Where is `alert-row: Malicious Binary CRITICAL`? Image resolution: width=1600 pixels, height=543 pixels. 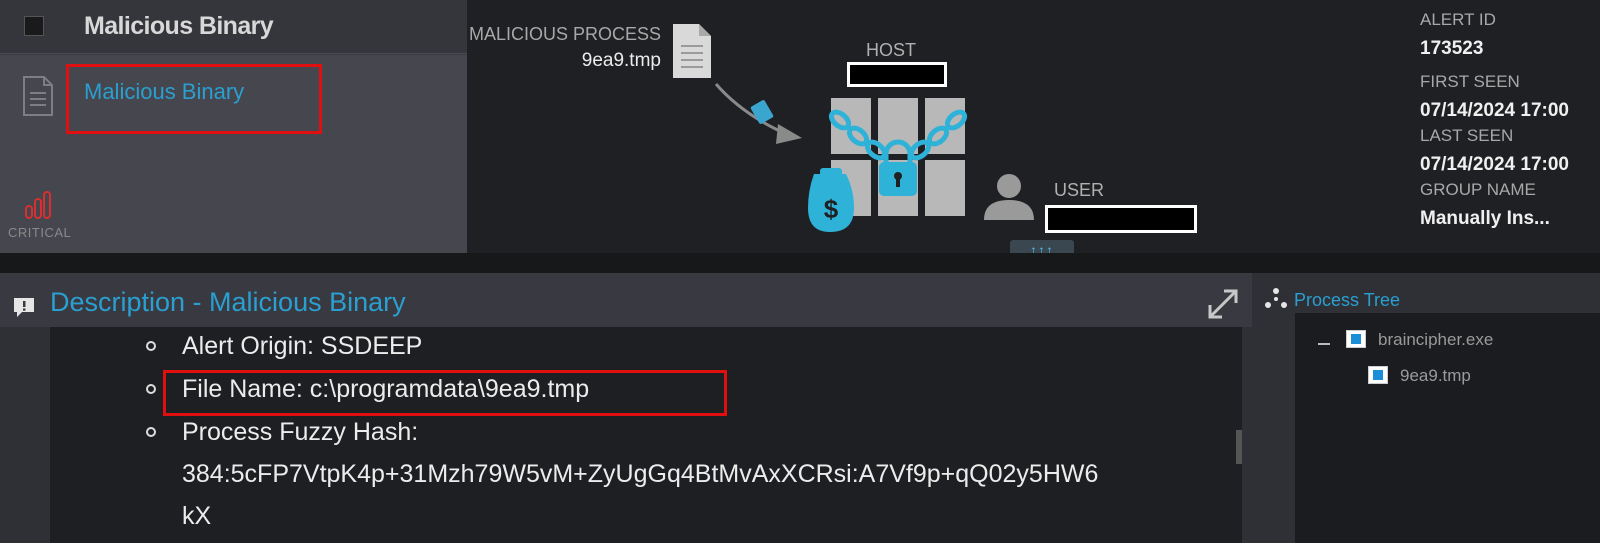 alert-row: Malicious Binary CRITICAL is located at coordinates (233, 154).